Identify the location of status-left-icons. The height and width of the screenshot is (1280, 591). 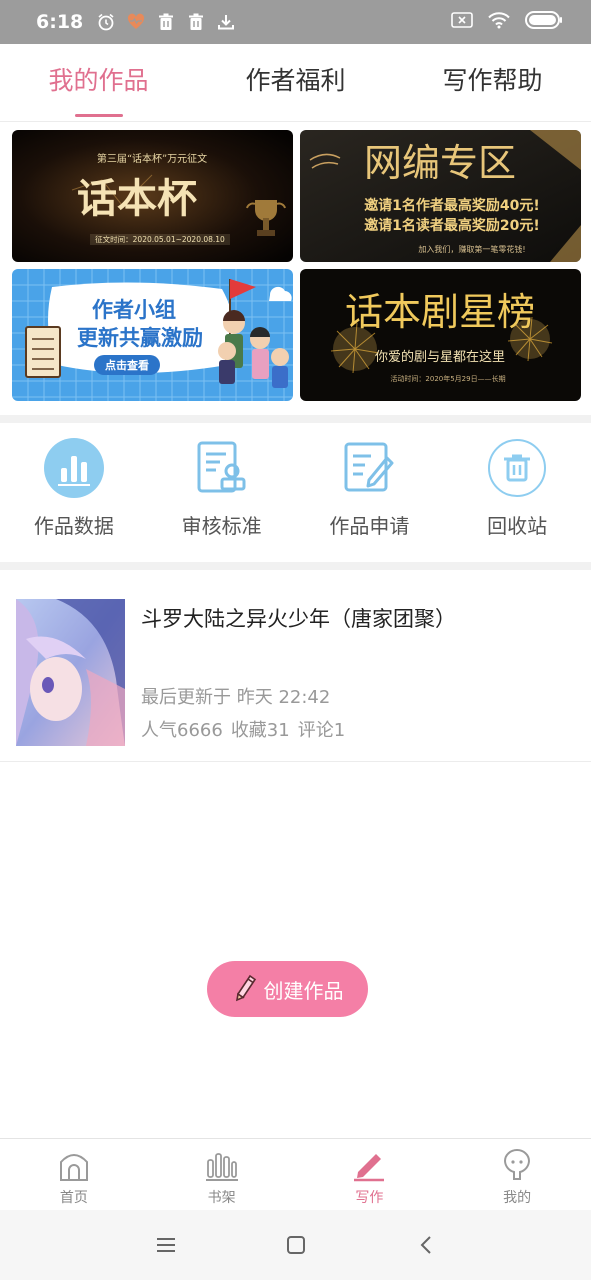
(166, 22).